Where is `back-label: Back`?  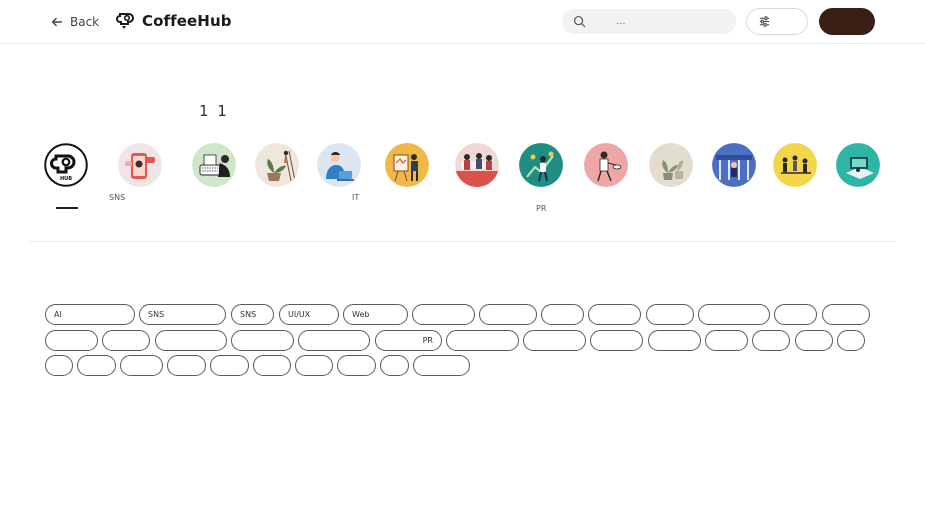 back-label: Back is located at coordinates (85, 22).